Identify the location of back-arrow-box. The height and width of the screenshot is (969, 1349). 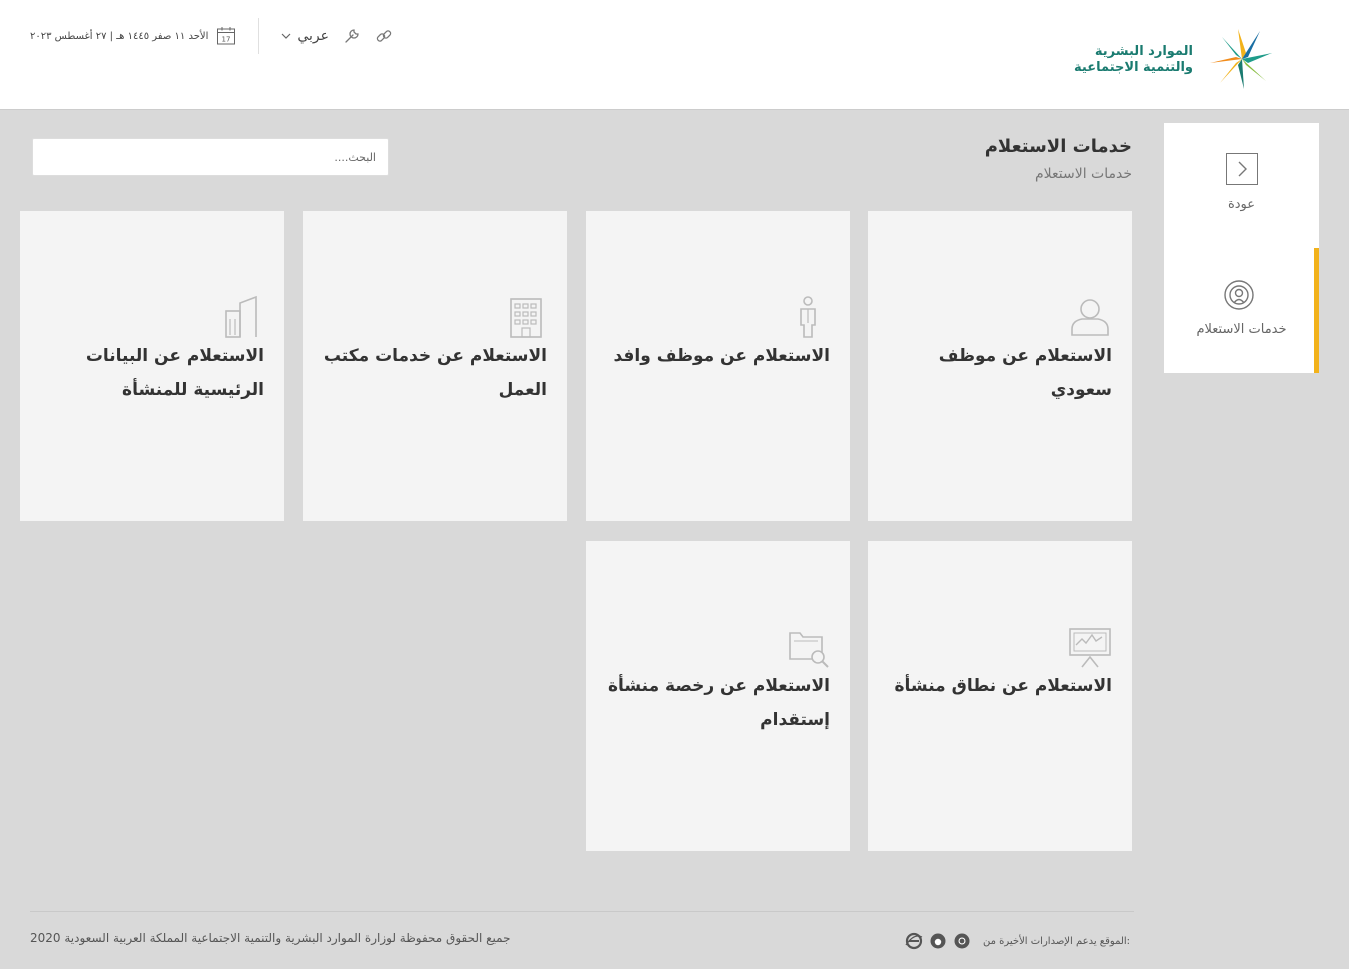
(1242, 169).